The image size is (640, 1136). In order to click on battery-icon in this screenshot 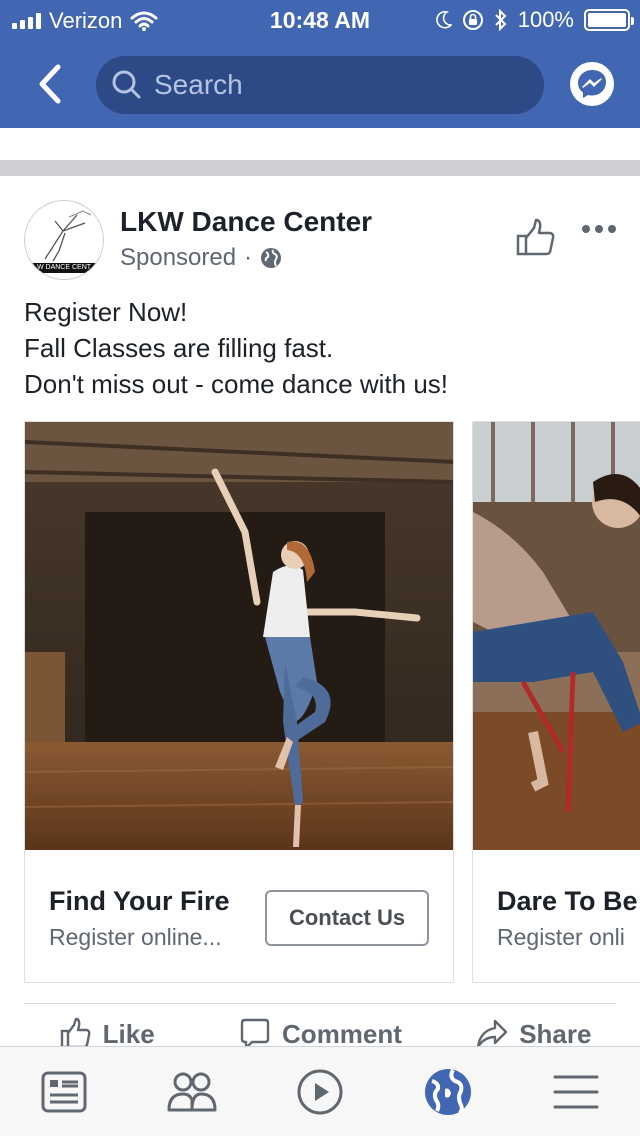, I will do `click(609, 20)`.